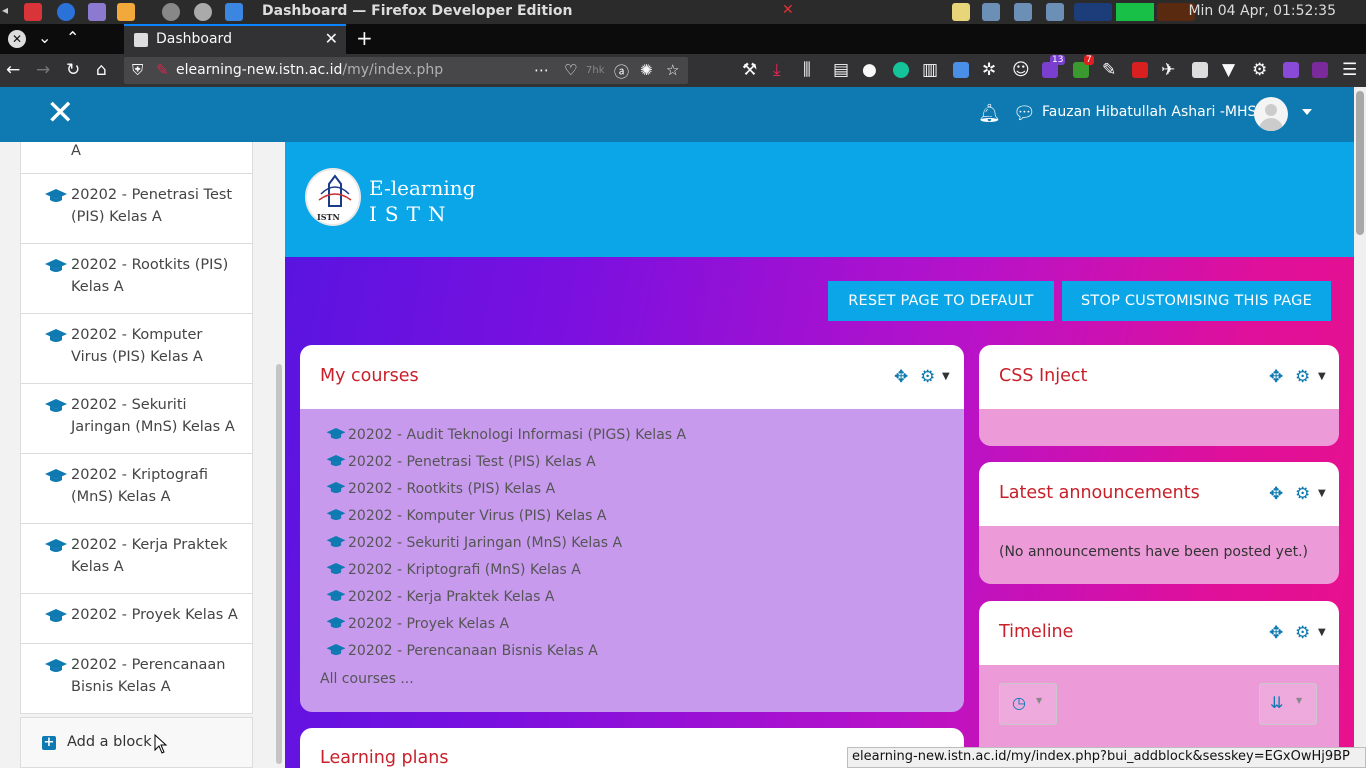 This screenshot has width=1366, height=768. Describe the element at coordinates (162, 70) in the screenshot. I see `insecure-lock-icon: ✎` at that location.